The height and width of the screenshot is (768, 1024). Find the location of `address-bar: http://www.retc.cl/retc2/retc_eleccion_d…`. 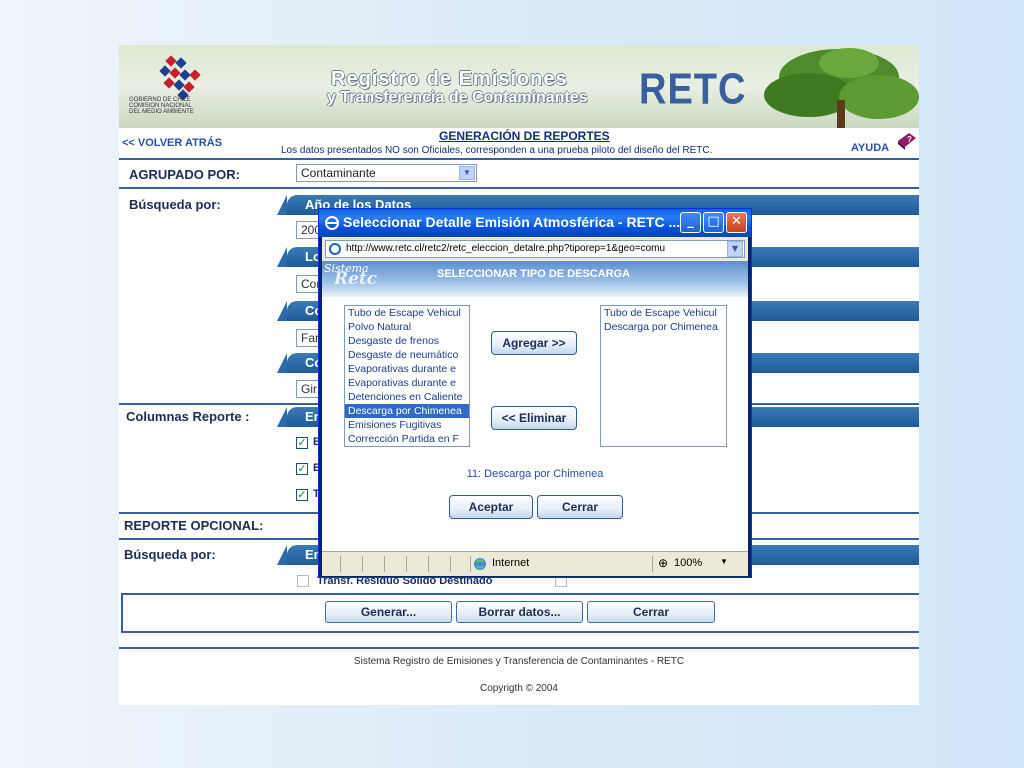

address-bar: http://www.retc.cl/retc2/retc_eleccion_d… is located at coordinates (535, 249).